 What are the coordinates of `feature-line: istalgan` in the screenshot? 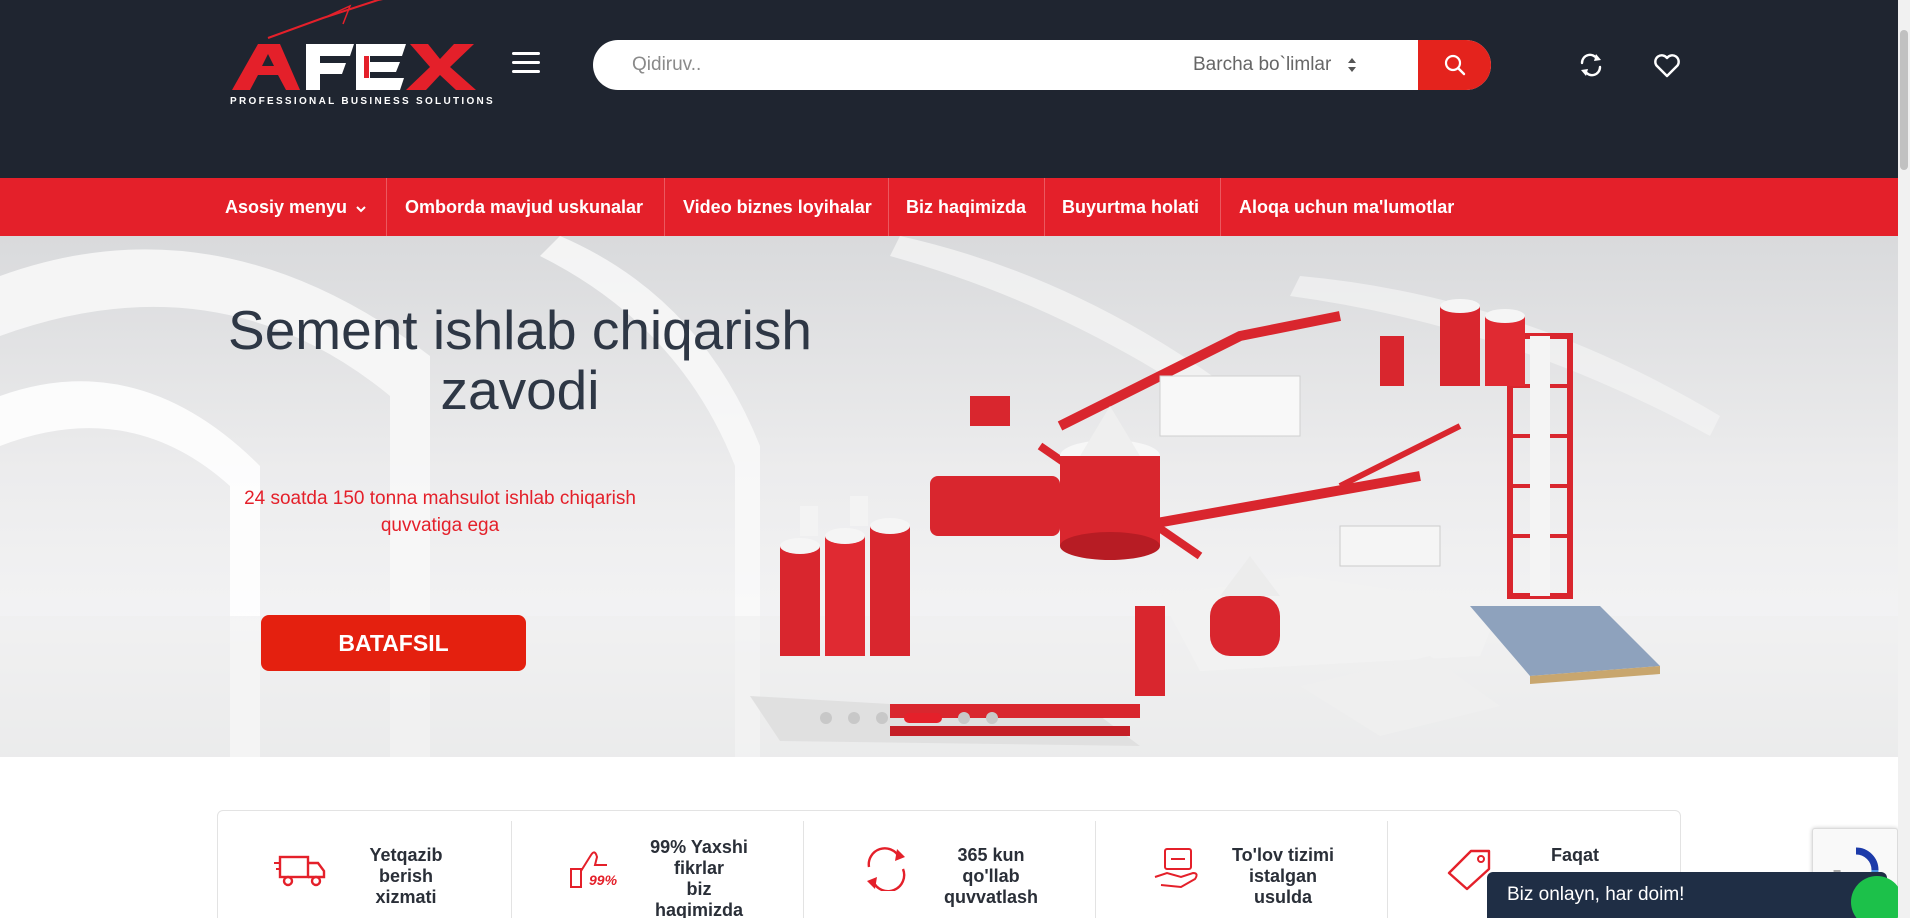 It's located at (1283, 876).